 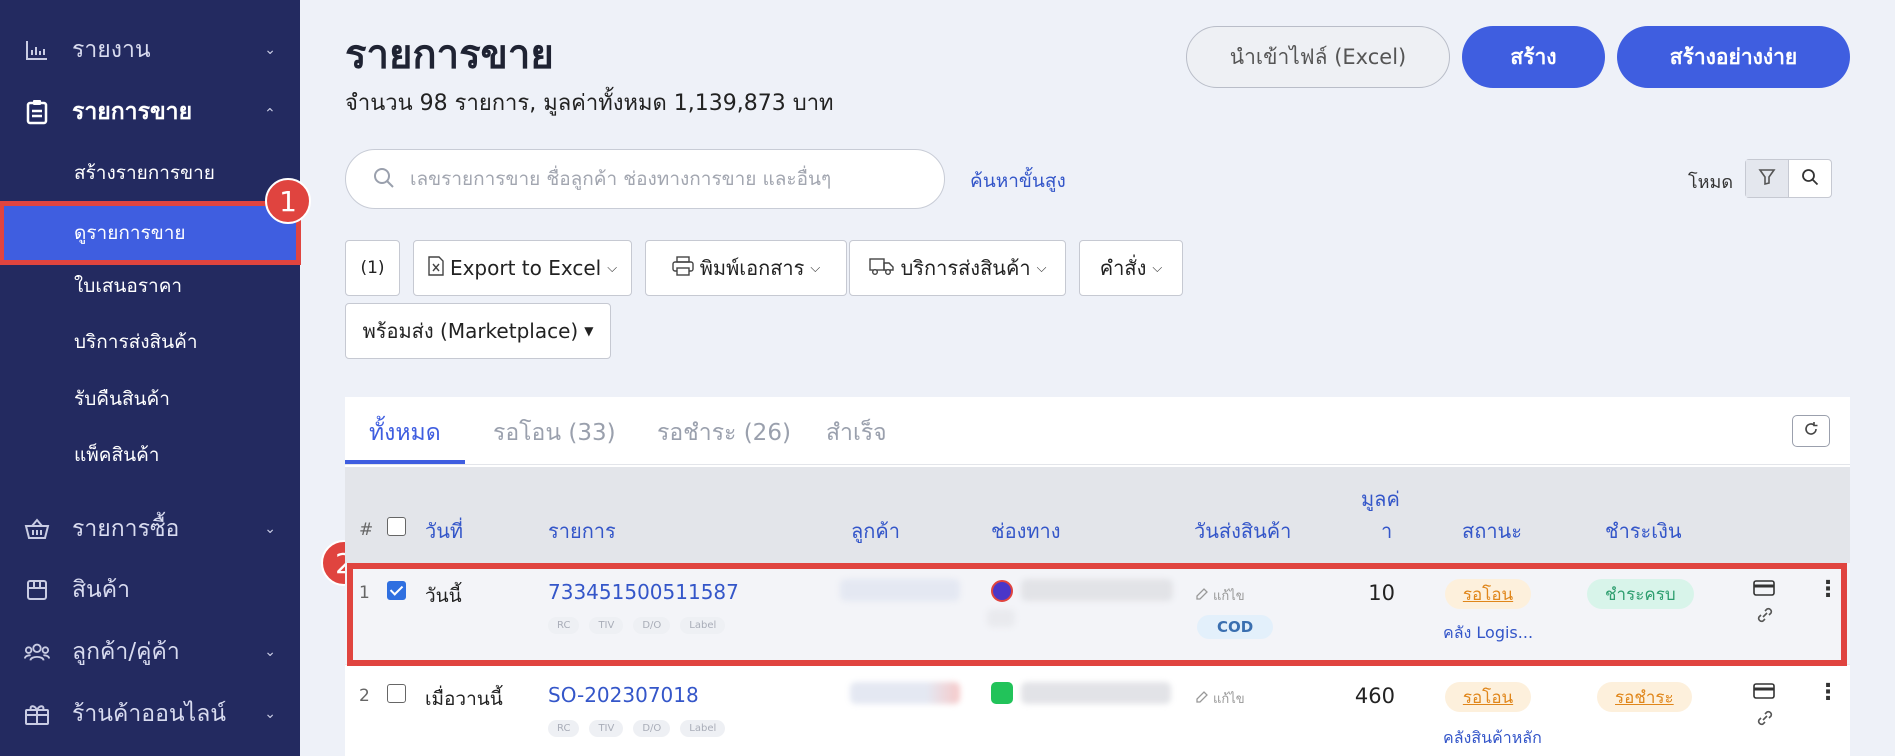 I want to click on sidebar-item-label: รายการขาย, so click(x=132, y=112).